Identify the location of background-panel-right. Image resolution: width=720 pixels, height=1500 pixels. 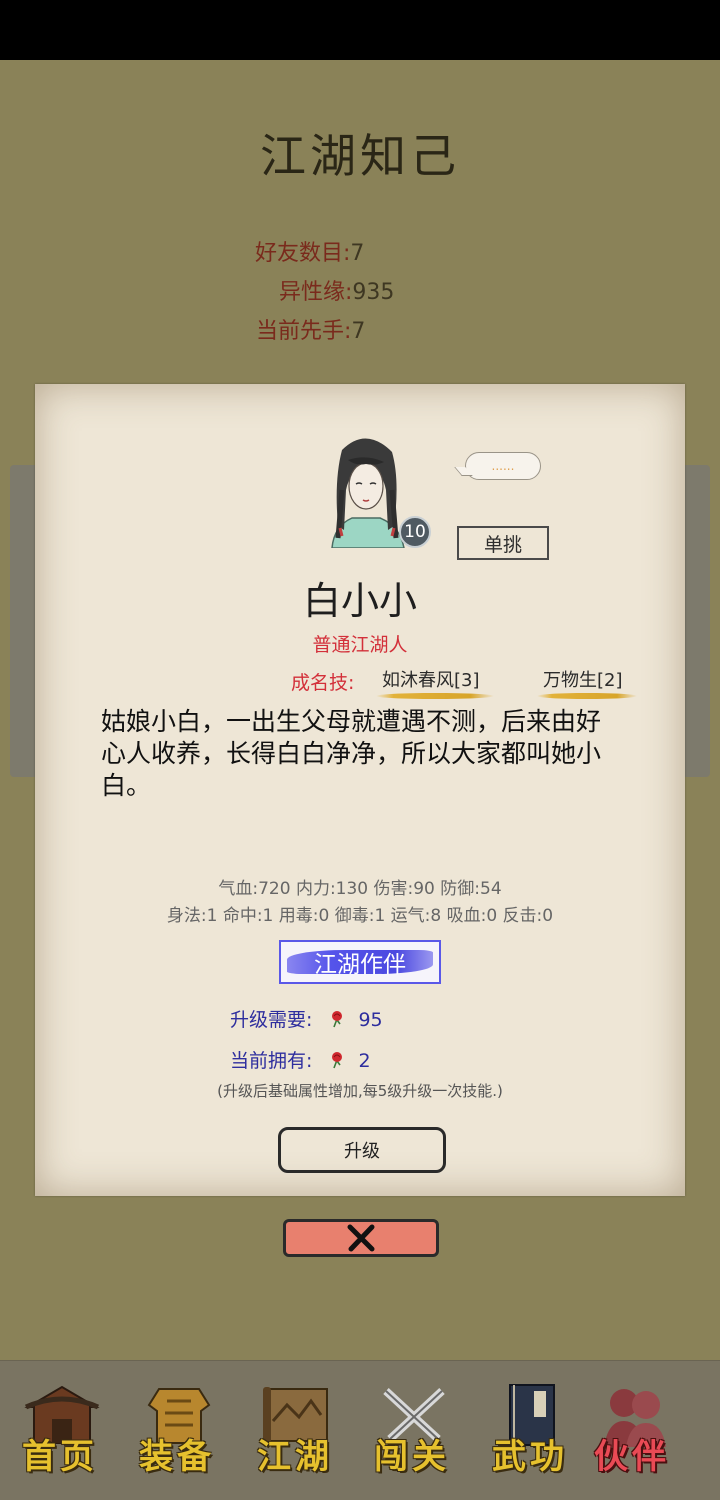
(696, 621).